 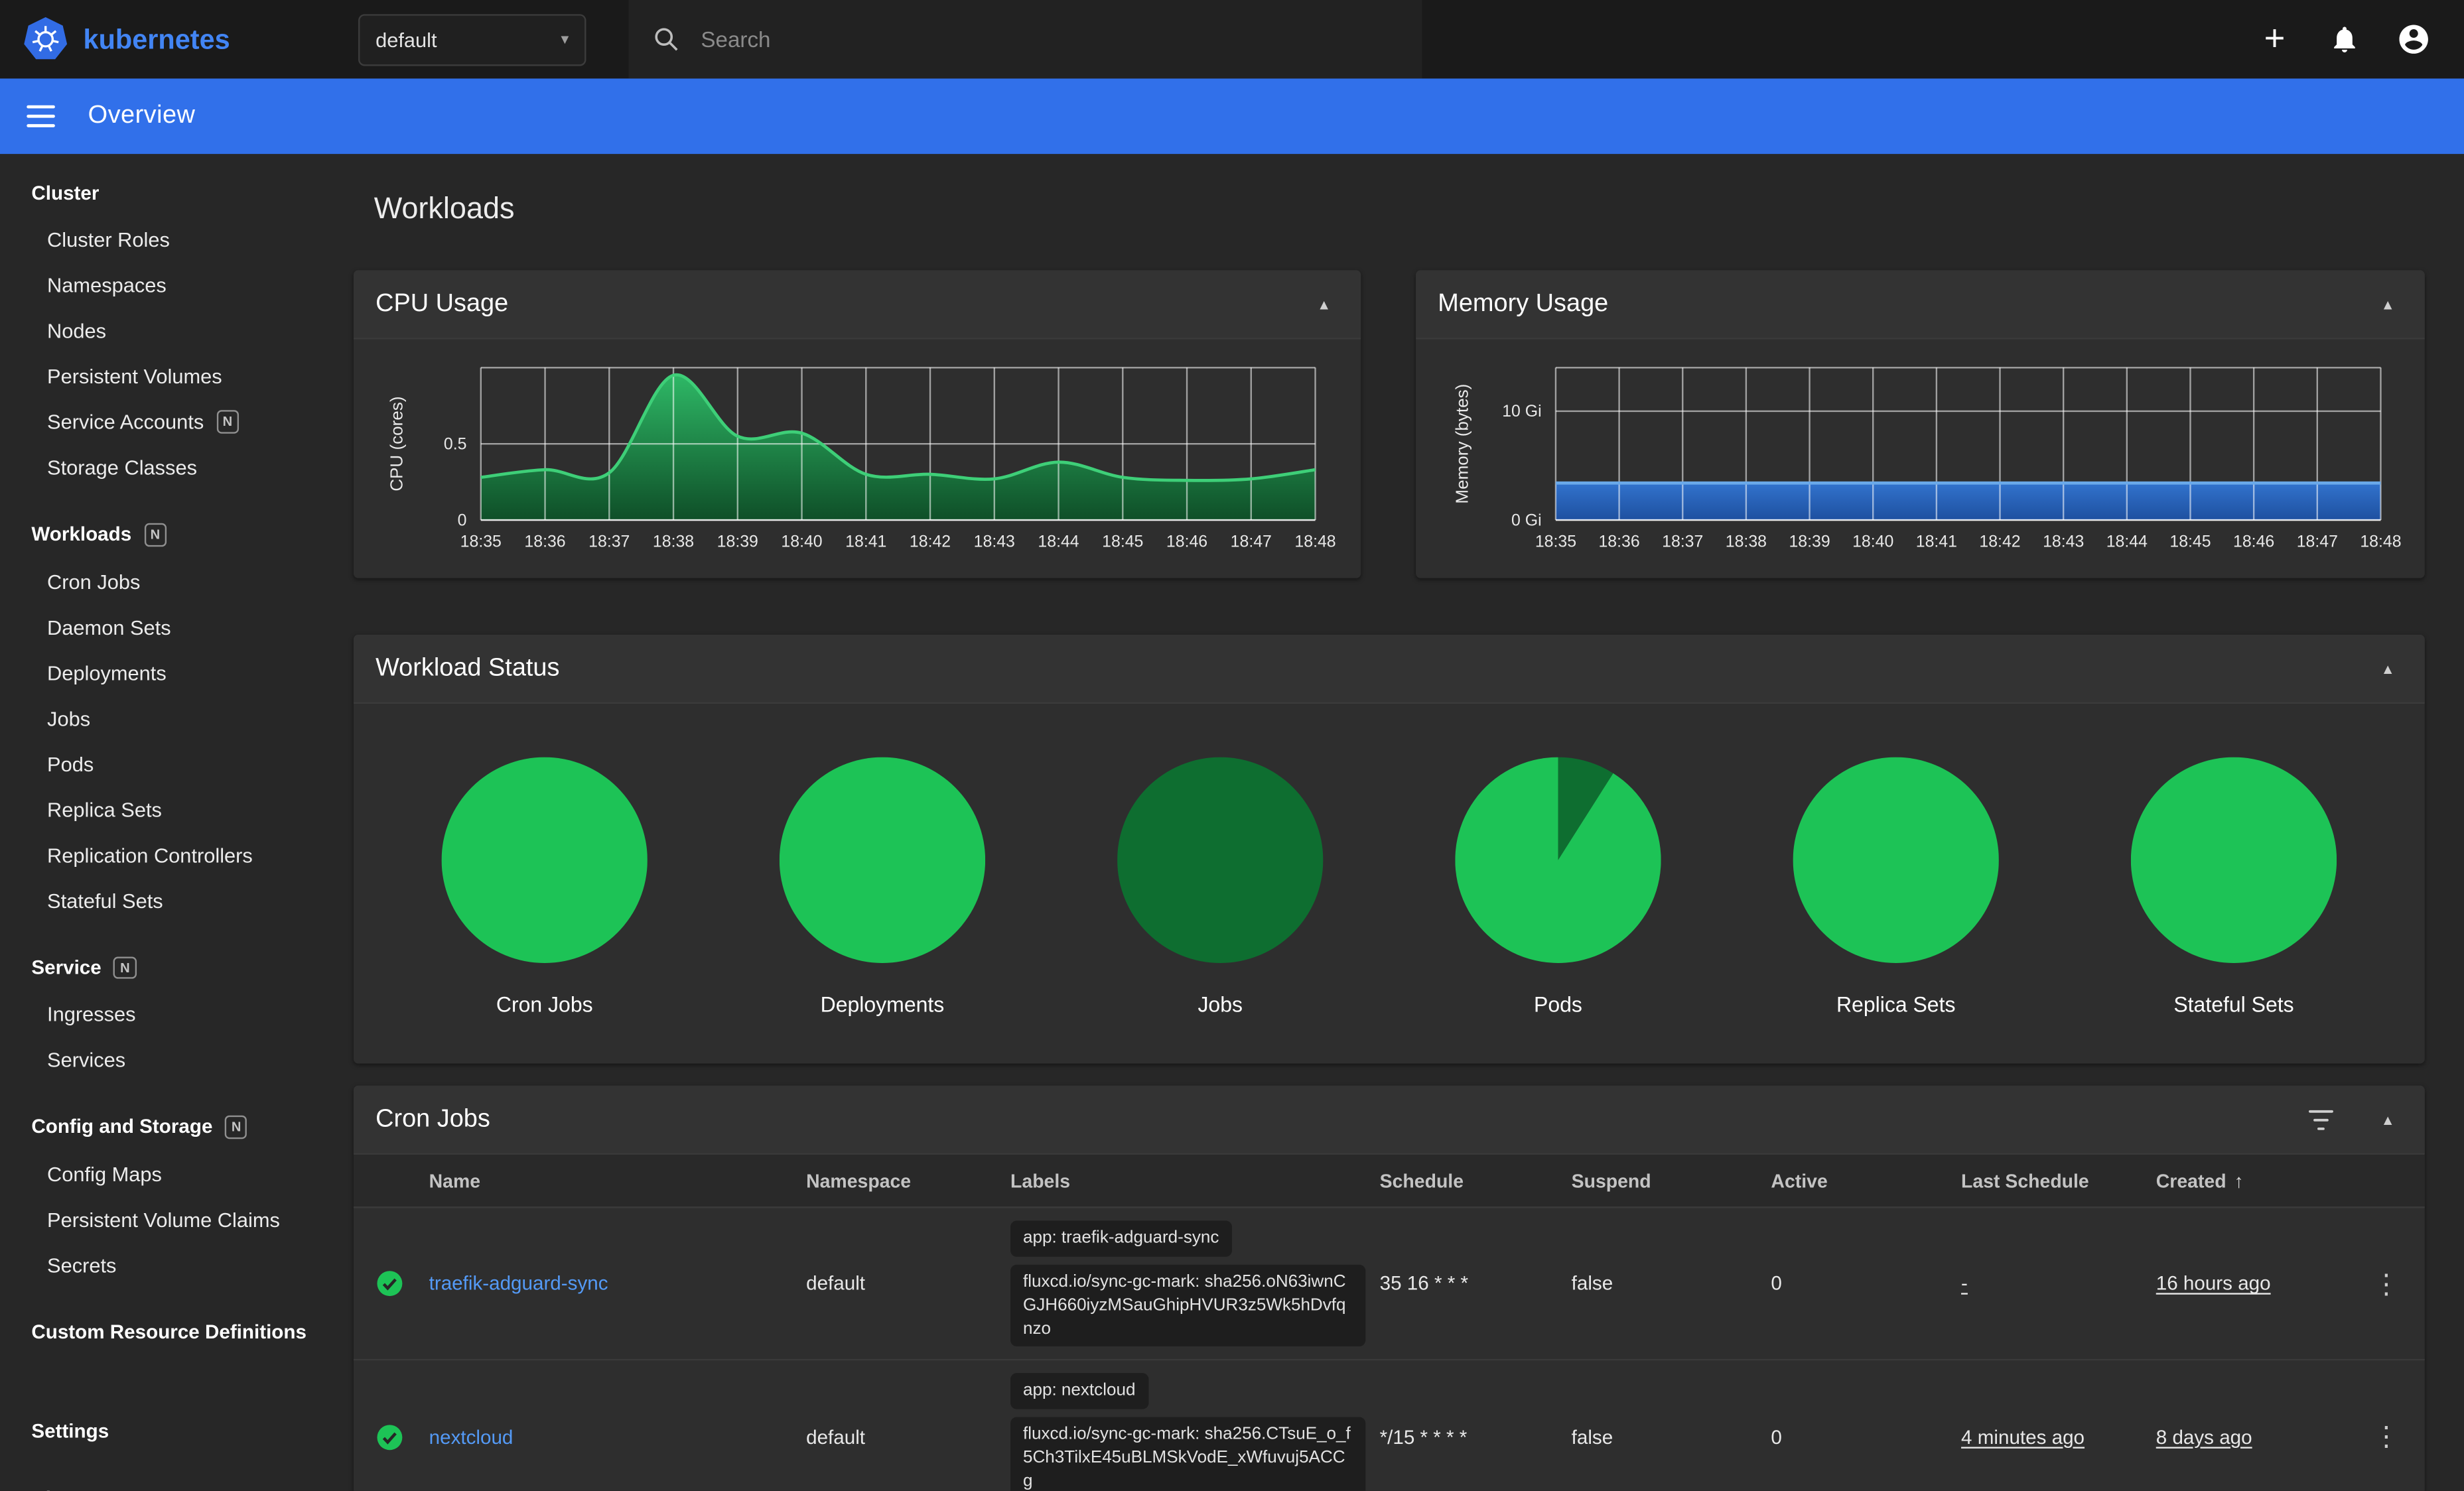 What do you see at coordinates (2388, 1119) in the screenshot?
I see `collapse-cron-jobs-button: ▲` at bounding box center [2388, 1119].